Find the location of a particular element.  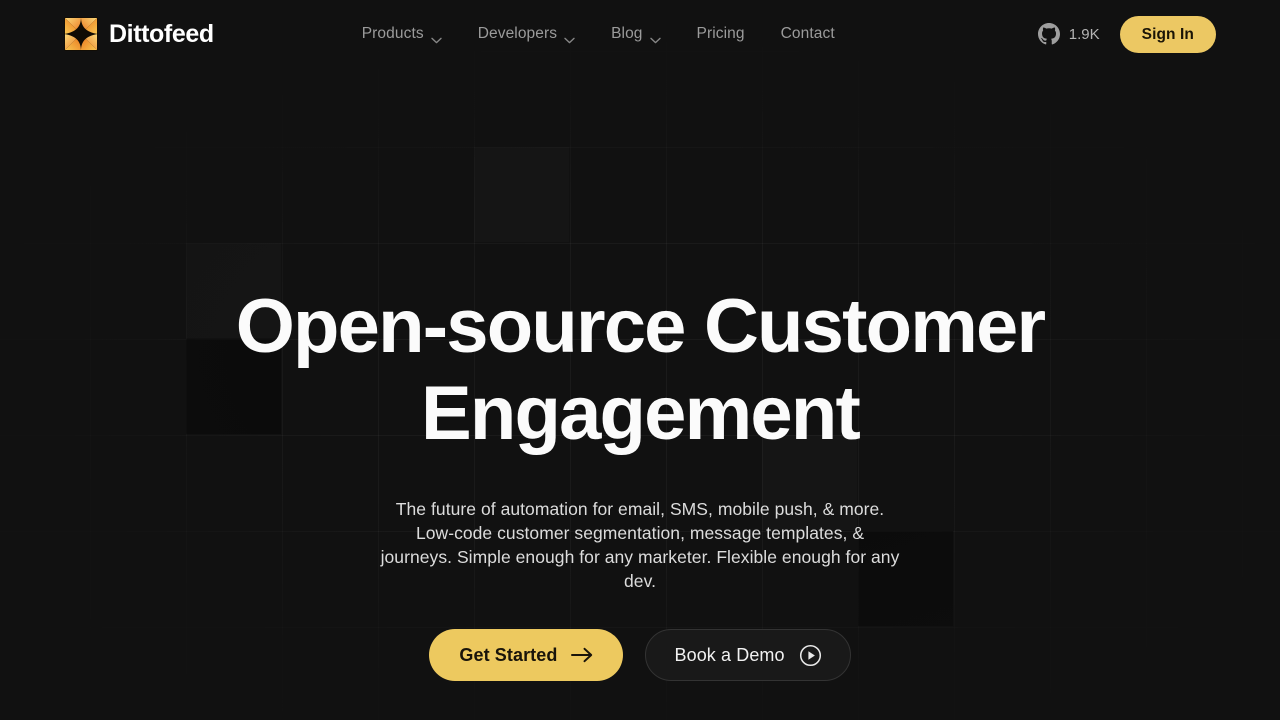

nav-item-developers: Developers is located at coordinates (526, 34).